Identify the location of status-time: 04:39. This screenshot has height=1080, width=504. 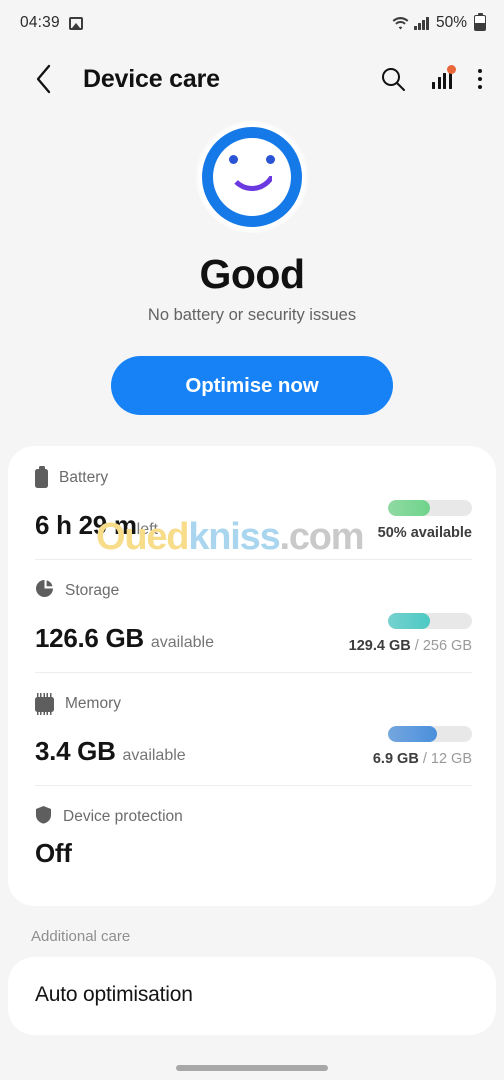
(40, 22).